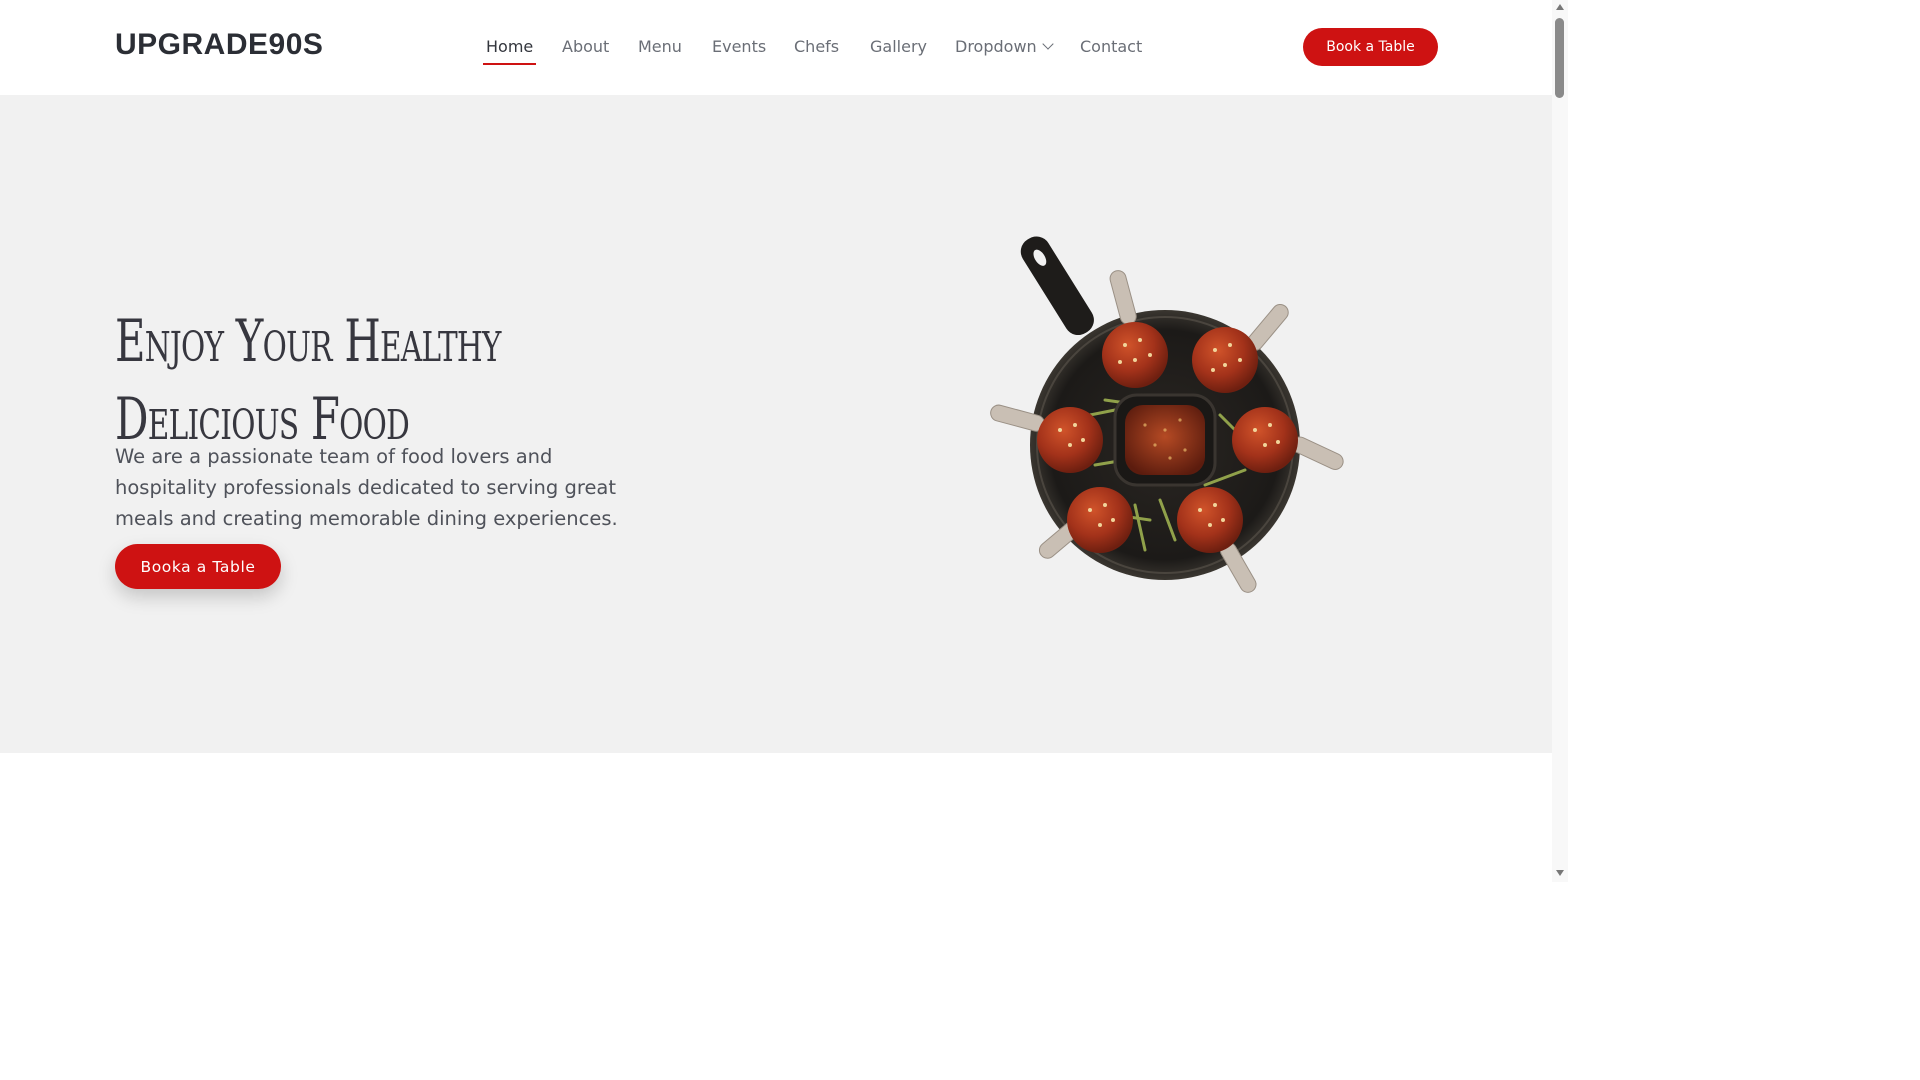 This screenshot has height=1080, width=1920. What do you see at coordinates (1048, 44) in the screenshot?
I see `chevron-down-icon` at bounding box center [1048, 44].